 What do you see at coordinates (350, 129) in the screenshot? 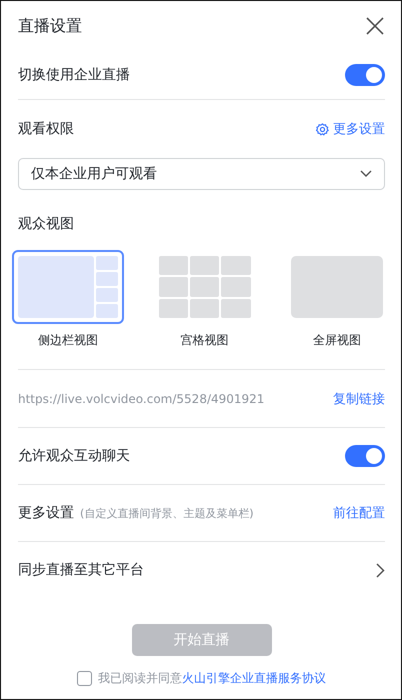
I see `more-settings-link: 更多设置` at bounding box center [350, 129].